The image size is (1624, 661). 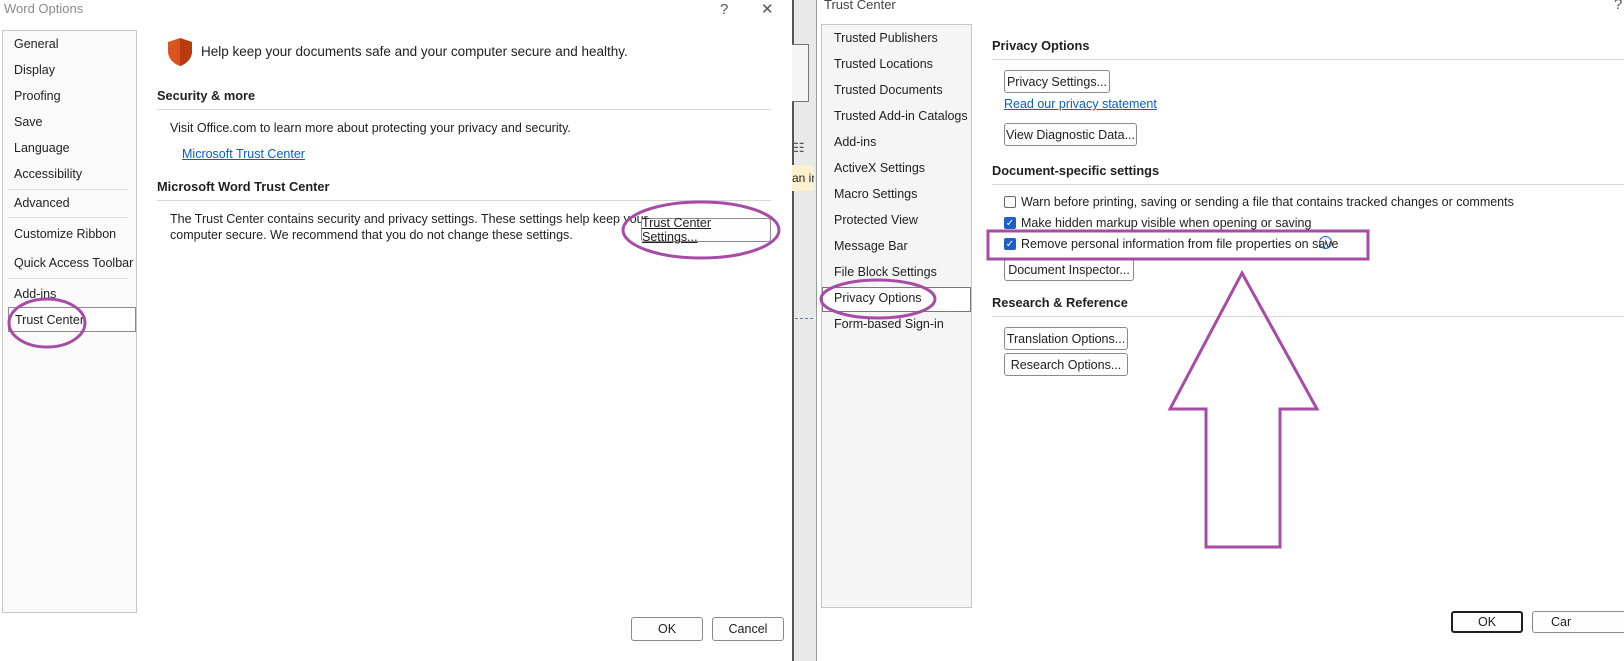 What do you see at coordinates (1178, 245) in the screenshot?
I see `annotation-box-remove-personal-info` at bounding box center [1178, 245].